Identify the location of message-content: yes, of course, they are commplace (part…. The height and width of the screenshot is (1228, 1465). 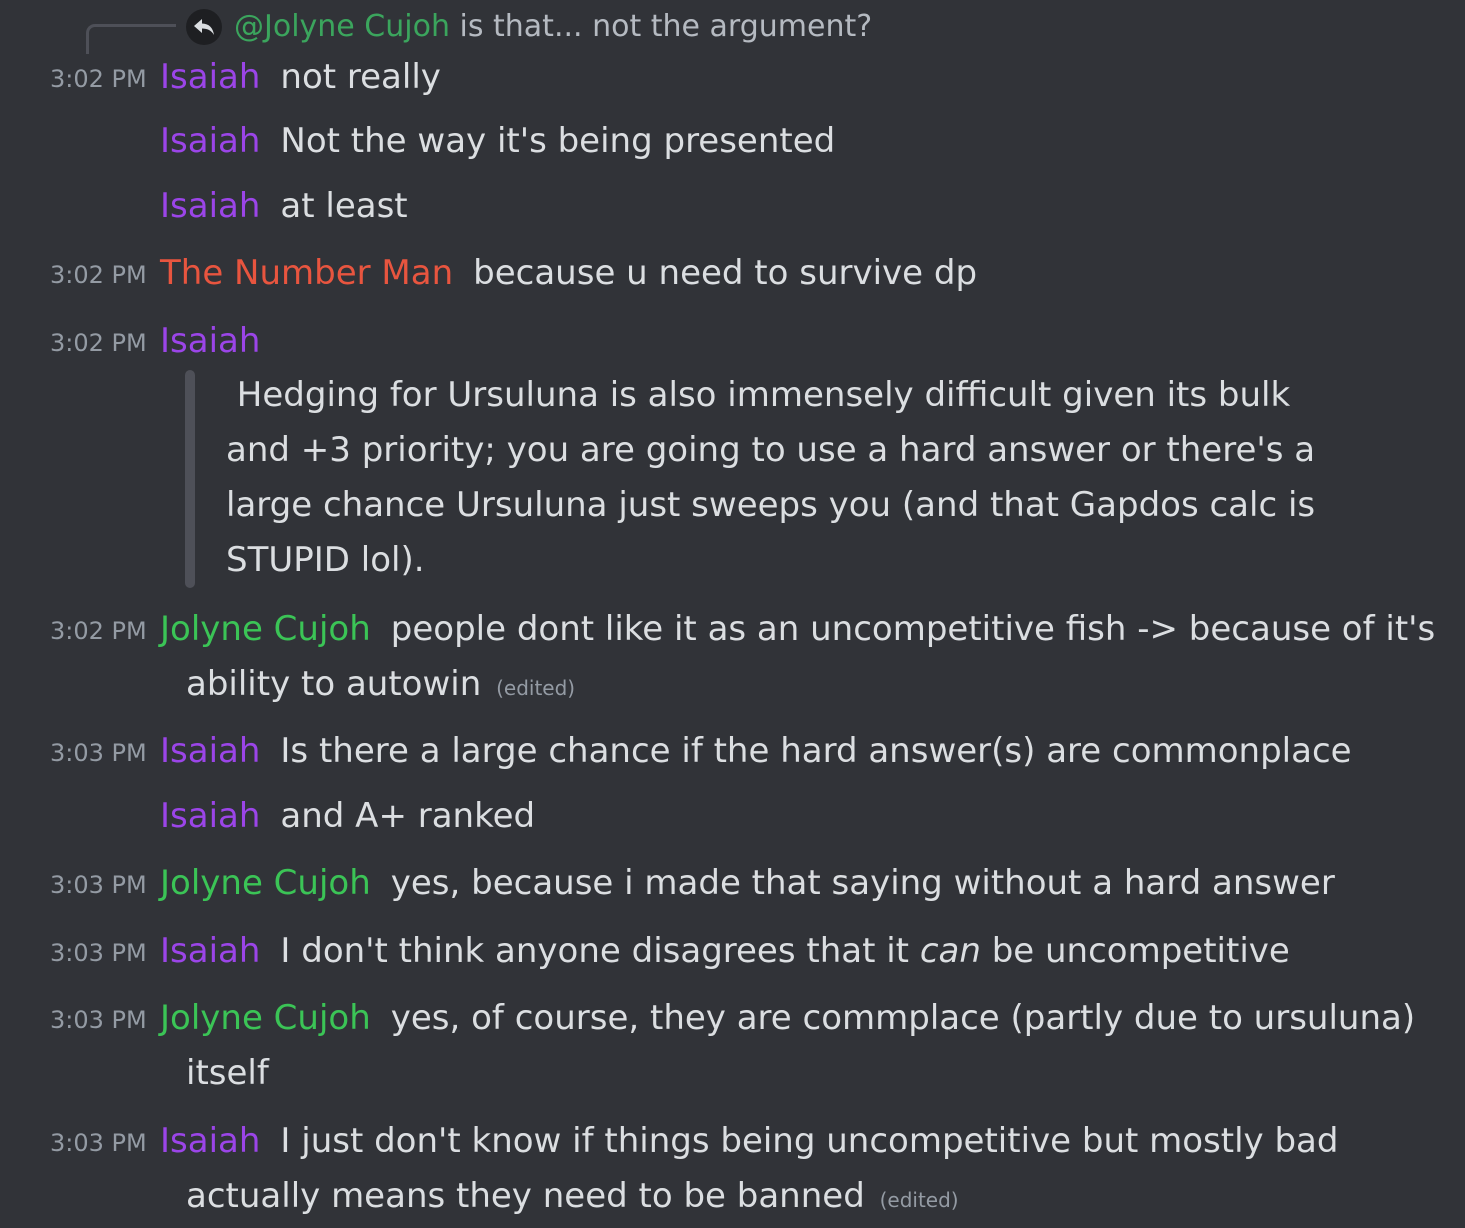
(903, 1018).